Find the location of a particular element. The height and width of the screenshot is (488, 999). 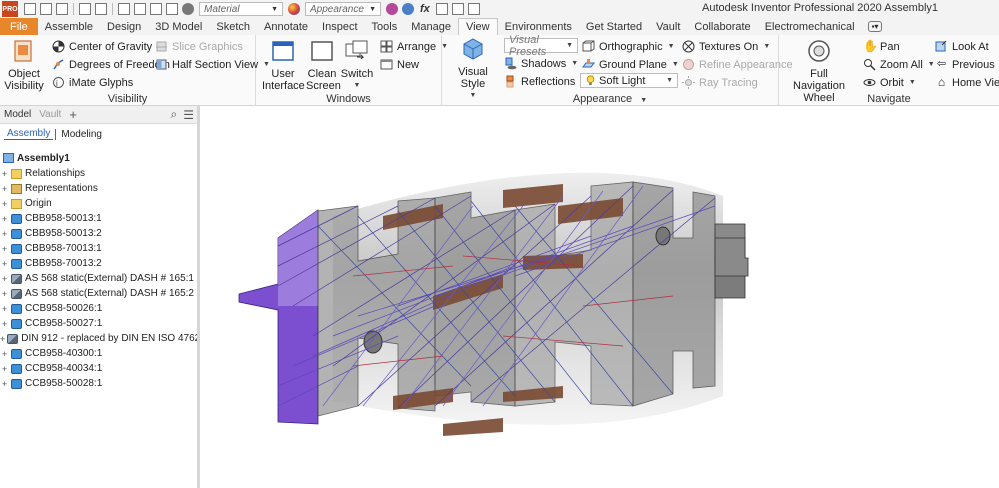

tab-vault: Vault is located at coordinates (668, 26).